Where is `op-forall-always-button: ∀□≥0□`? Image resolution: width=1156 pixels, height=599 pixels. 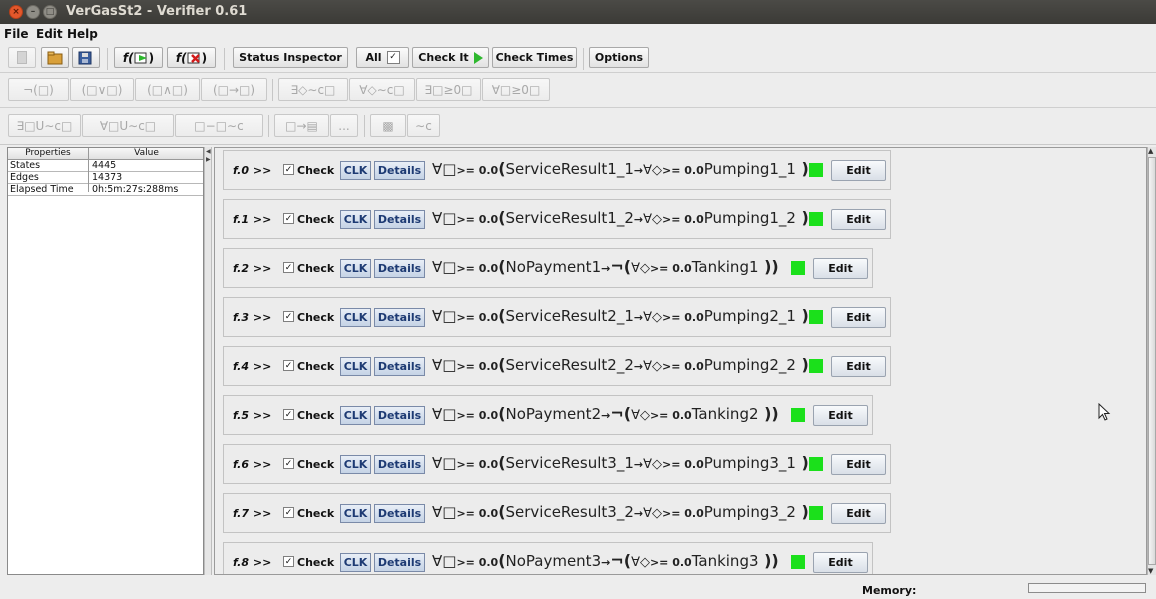 op-forall-always-button: ∀□≥0□ is located at coordinates (516, 89).